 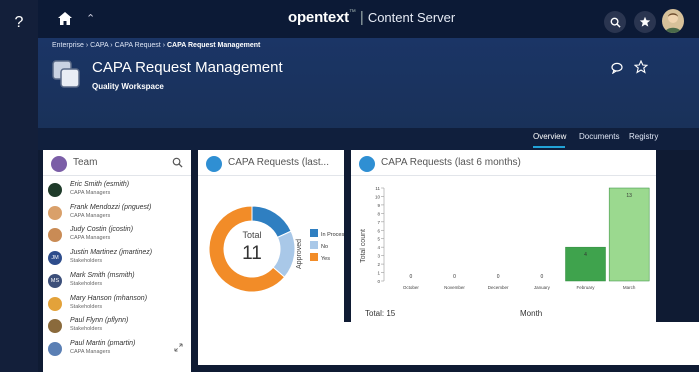 I want to click on tab-registry: Registry, so click(x=643, y=136).